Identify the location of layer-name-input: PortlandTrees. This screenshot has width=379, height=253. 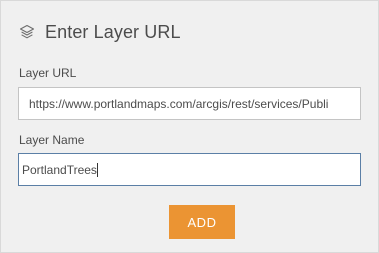
(189, 169).